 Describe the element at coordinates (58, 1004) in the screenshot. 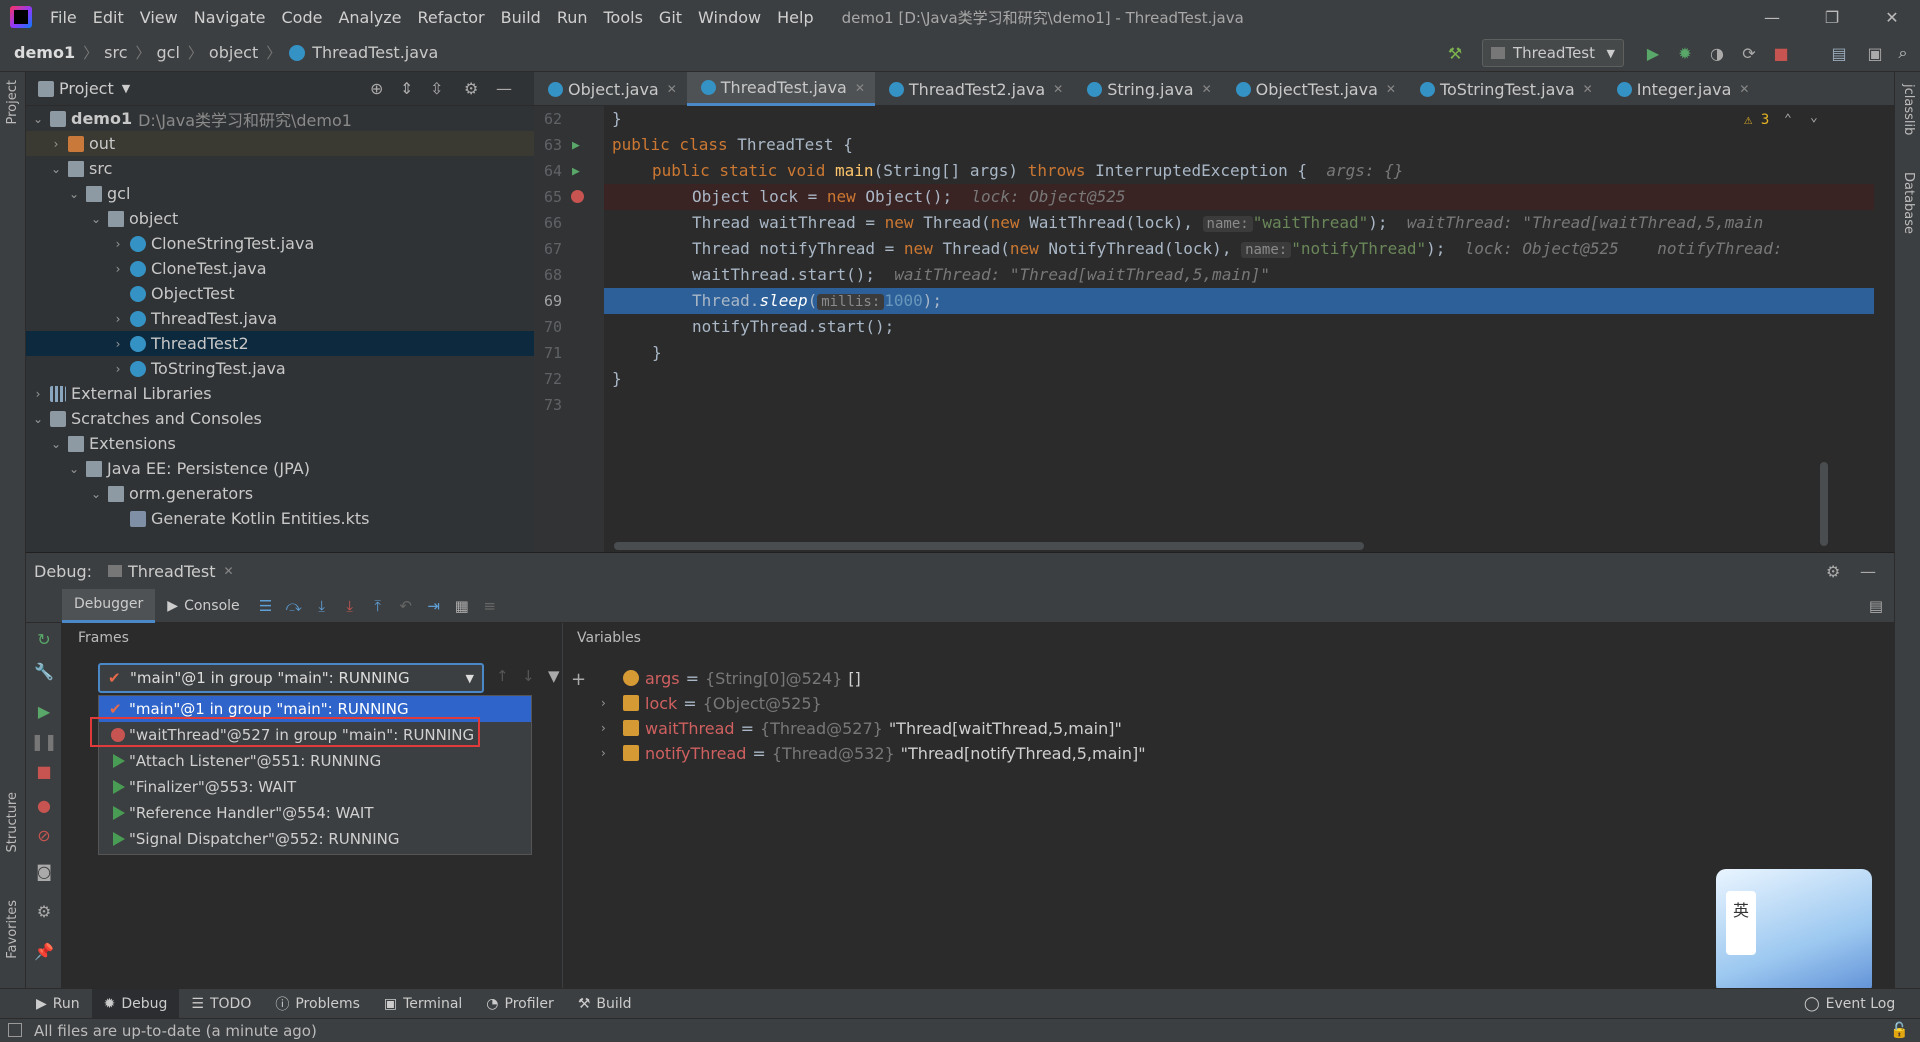

I see `tool-tab-run: ▶ Run` at that location.